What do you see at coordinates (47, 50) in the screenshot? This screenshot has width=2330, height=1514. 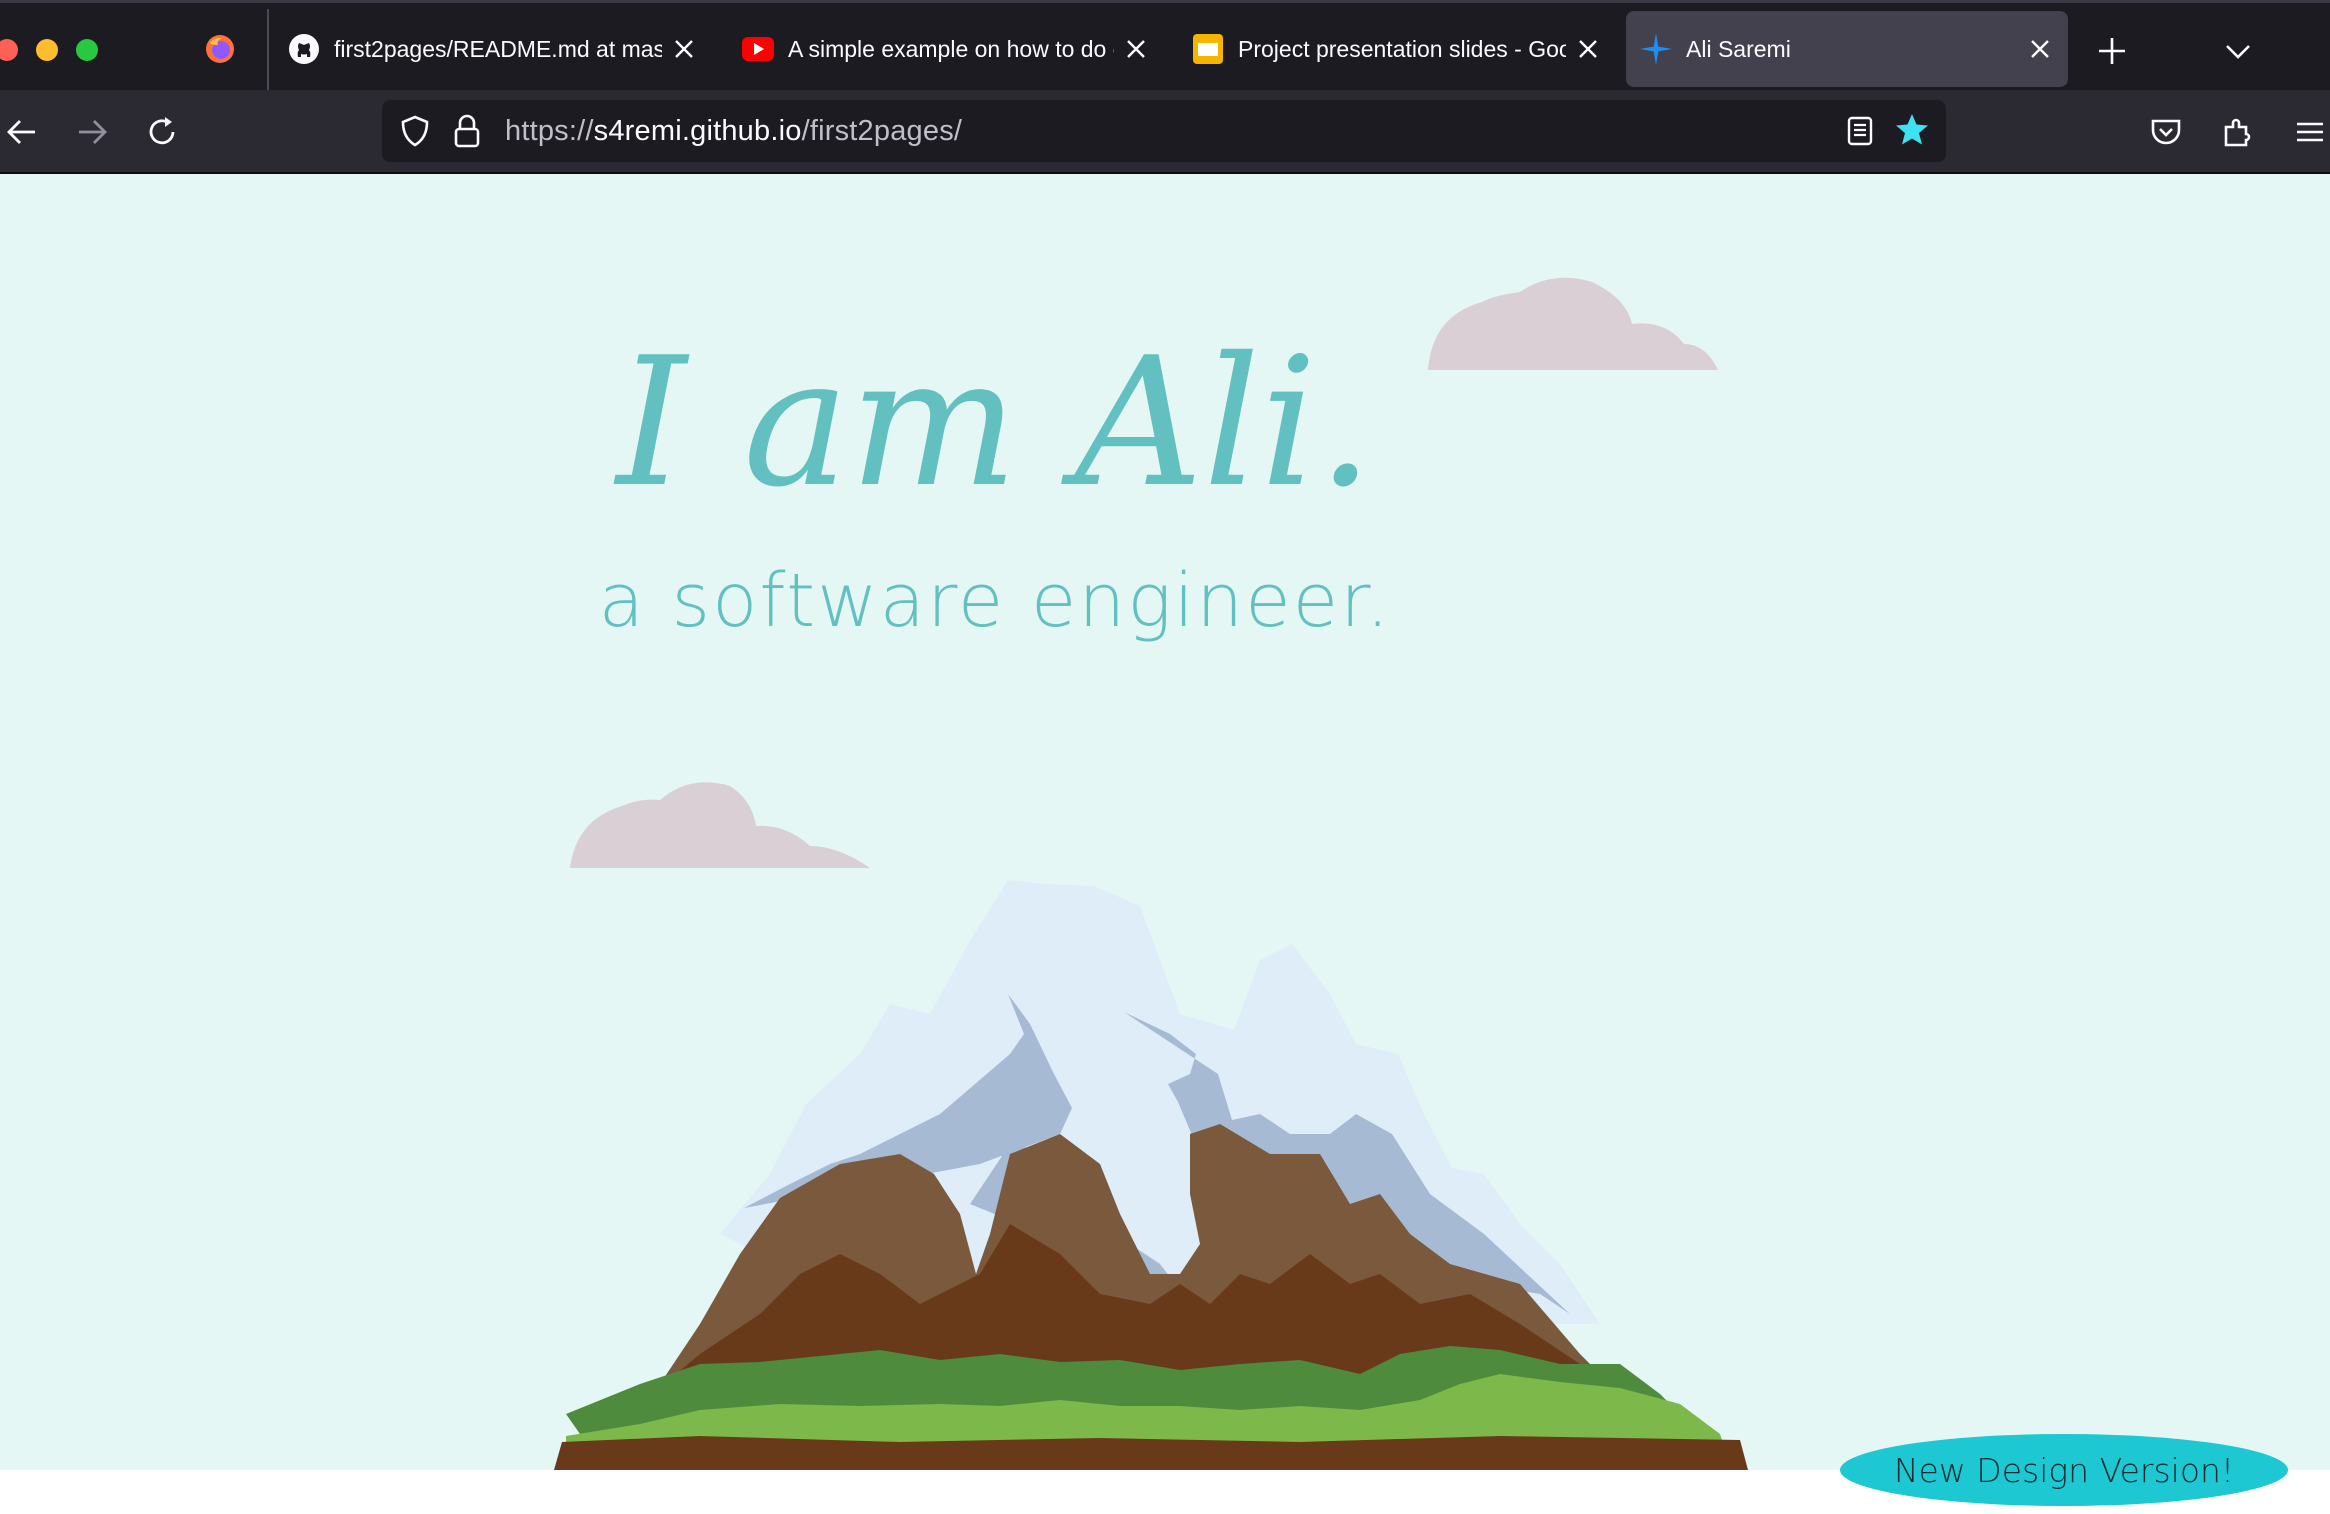 I see `minimize-window-button` at bounding box center [47, 50].